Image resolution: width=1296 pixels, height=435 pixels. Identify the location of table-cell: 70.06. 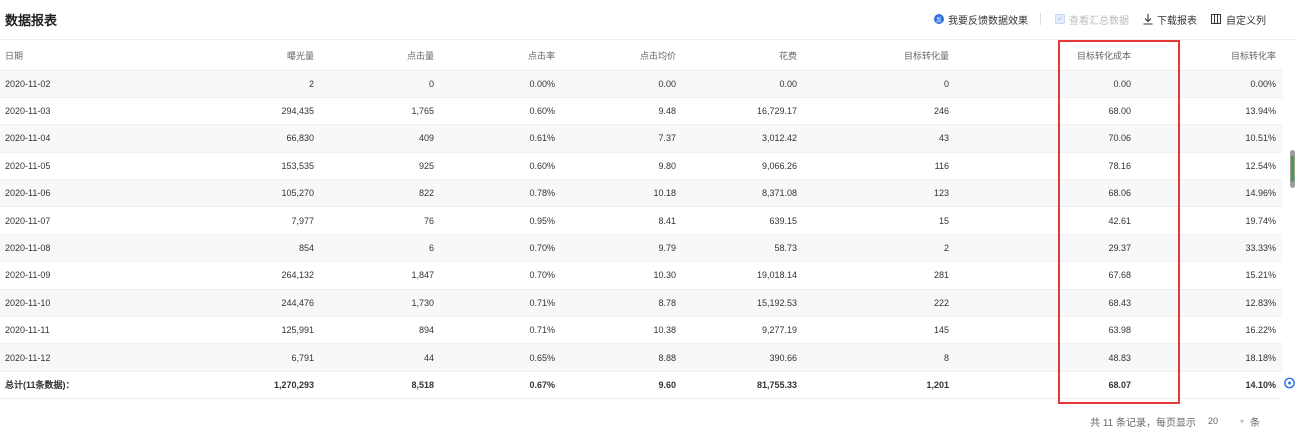
(1046, 138).